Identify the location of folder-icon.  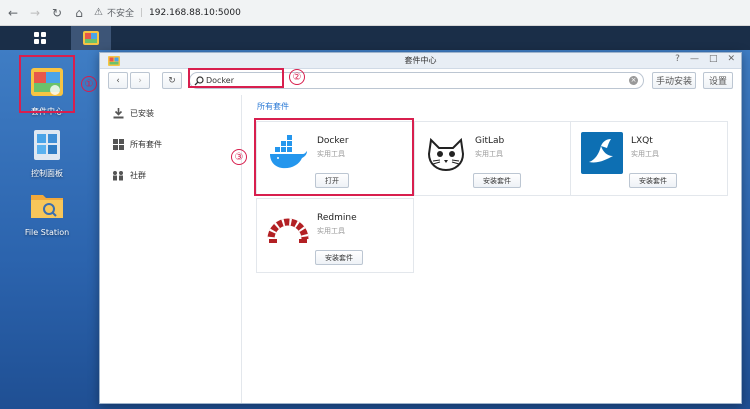
(47, 206).